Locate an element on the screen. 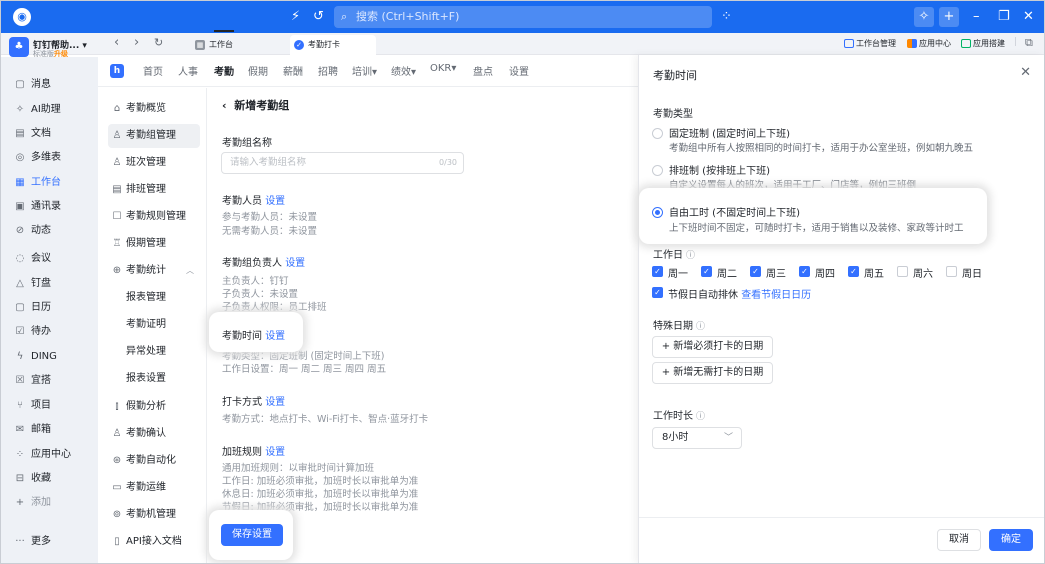 The image size is (1045, 564). holiday-calendar-link: 查看节假日日历 is located at coordinates (776, 295).